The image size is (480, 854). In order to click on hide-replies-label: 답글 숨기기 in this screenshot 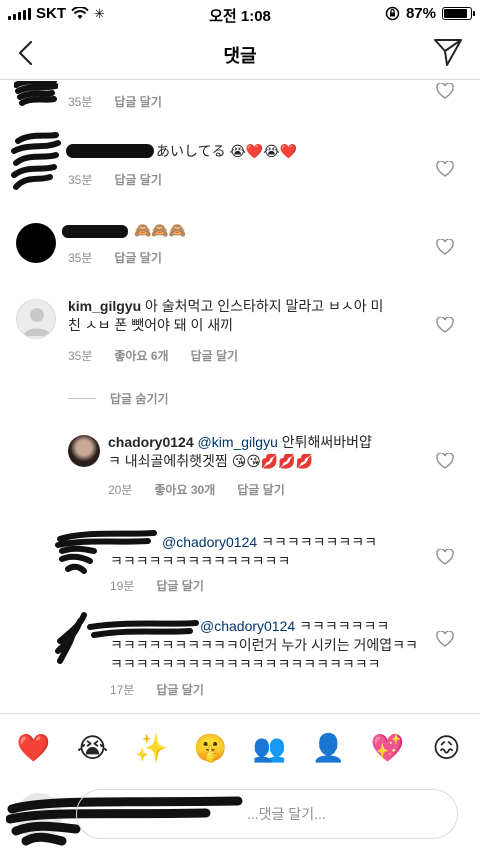, I will do `click(139, 399)`.